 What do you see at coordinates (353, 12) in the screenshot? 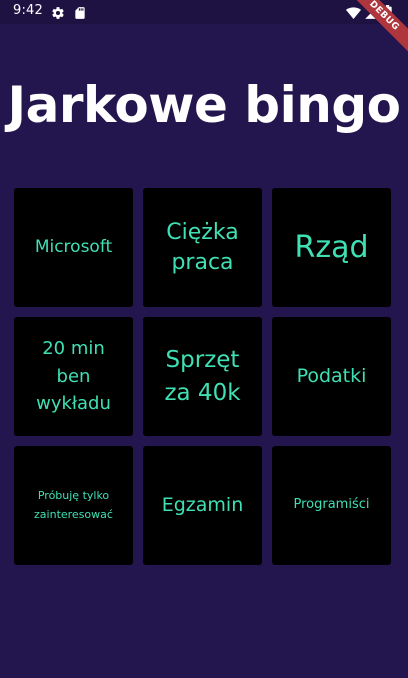
I see `wifi-icon` at bounding box center [353, 12].